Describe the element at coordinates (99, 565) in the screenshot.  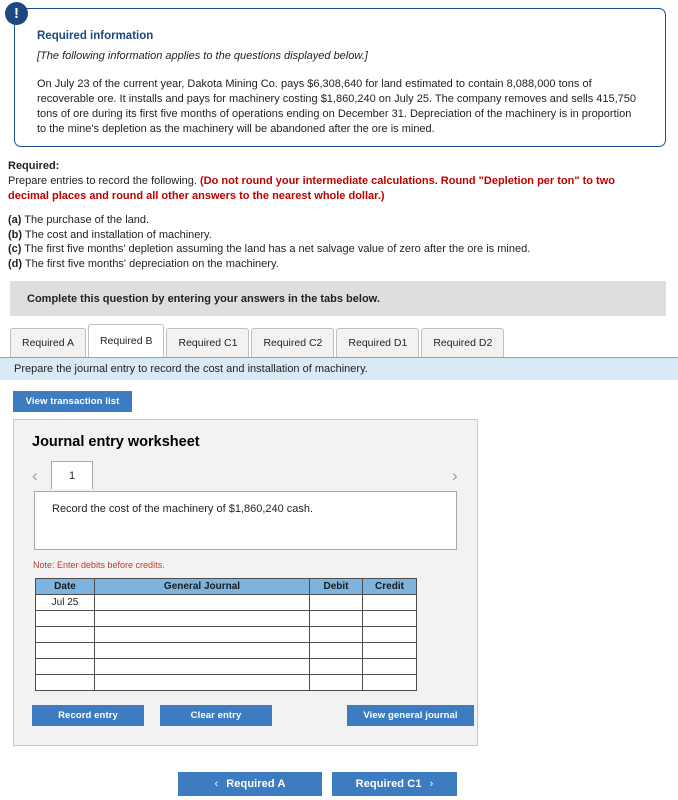
I see `debits-before-credits-note: Note: Enter debits before credits.` at that location.